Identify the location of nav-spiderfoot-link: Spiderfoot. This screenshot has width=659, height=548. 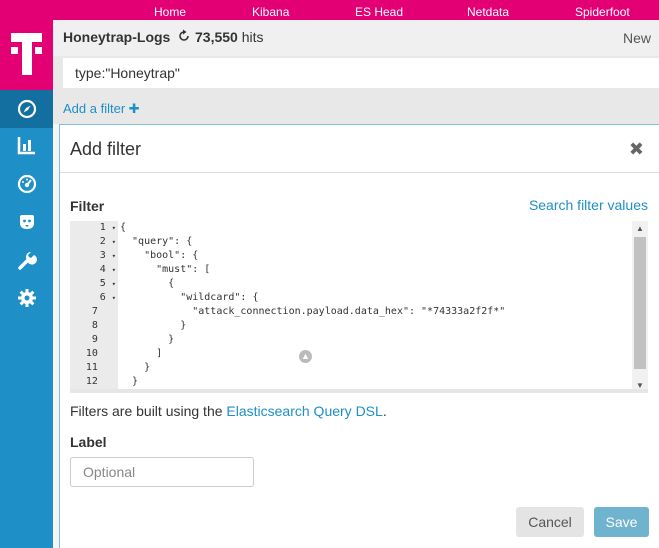
(602, 12).